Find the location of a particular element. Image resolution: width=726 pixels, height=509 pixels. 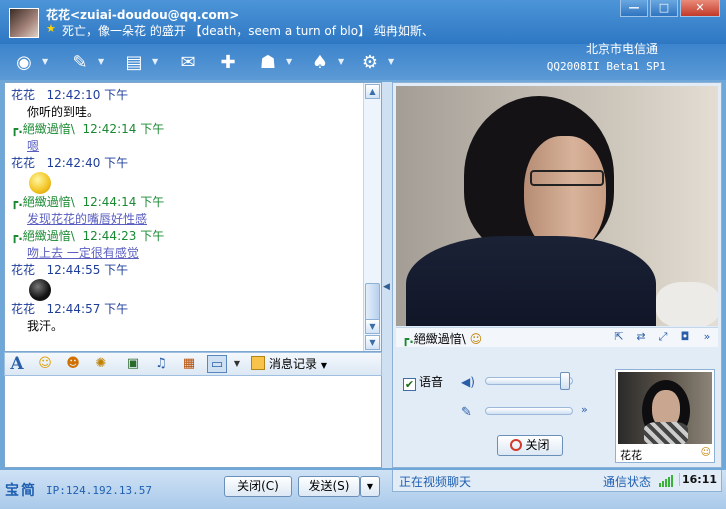

send-mail-button: ✉ is located at coordinates (194, 62).